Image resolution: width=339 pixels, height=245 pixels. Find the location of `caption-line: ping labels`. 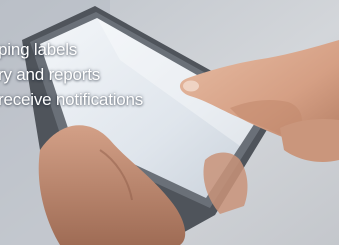

caption-line: ping labels is located at coordinates (39, 49).